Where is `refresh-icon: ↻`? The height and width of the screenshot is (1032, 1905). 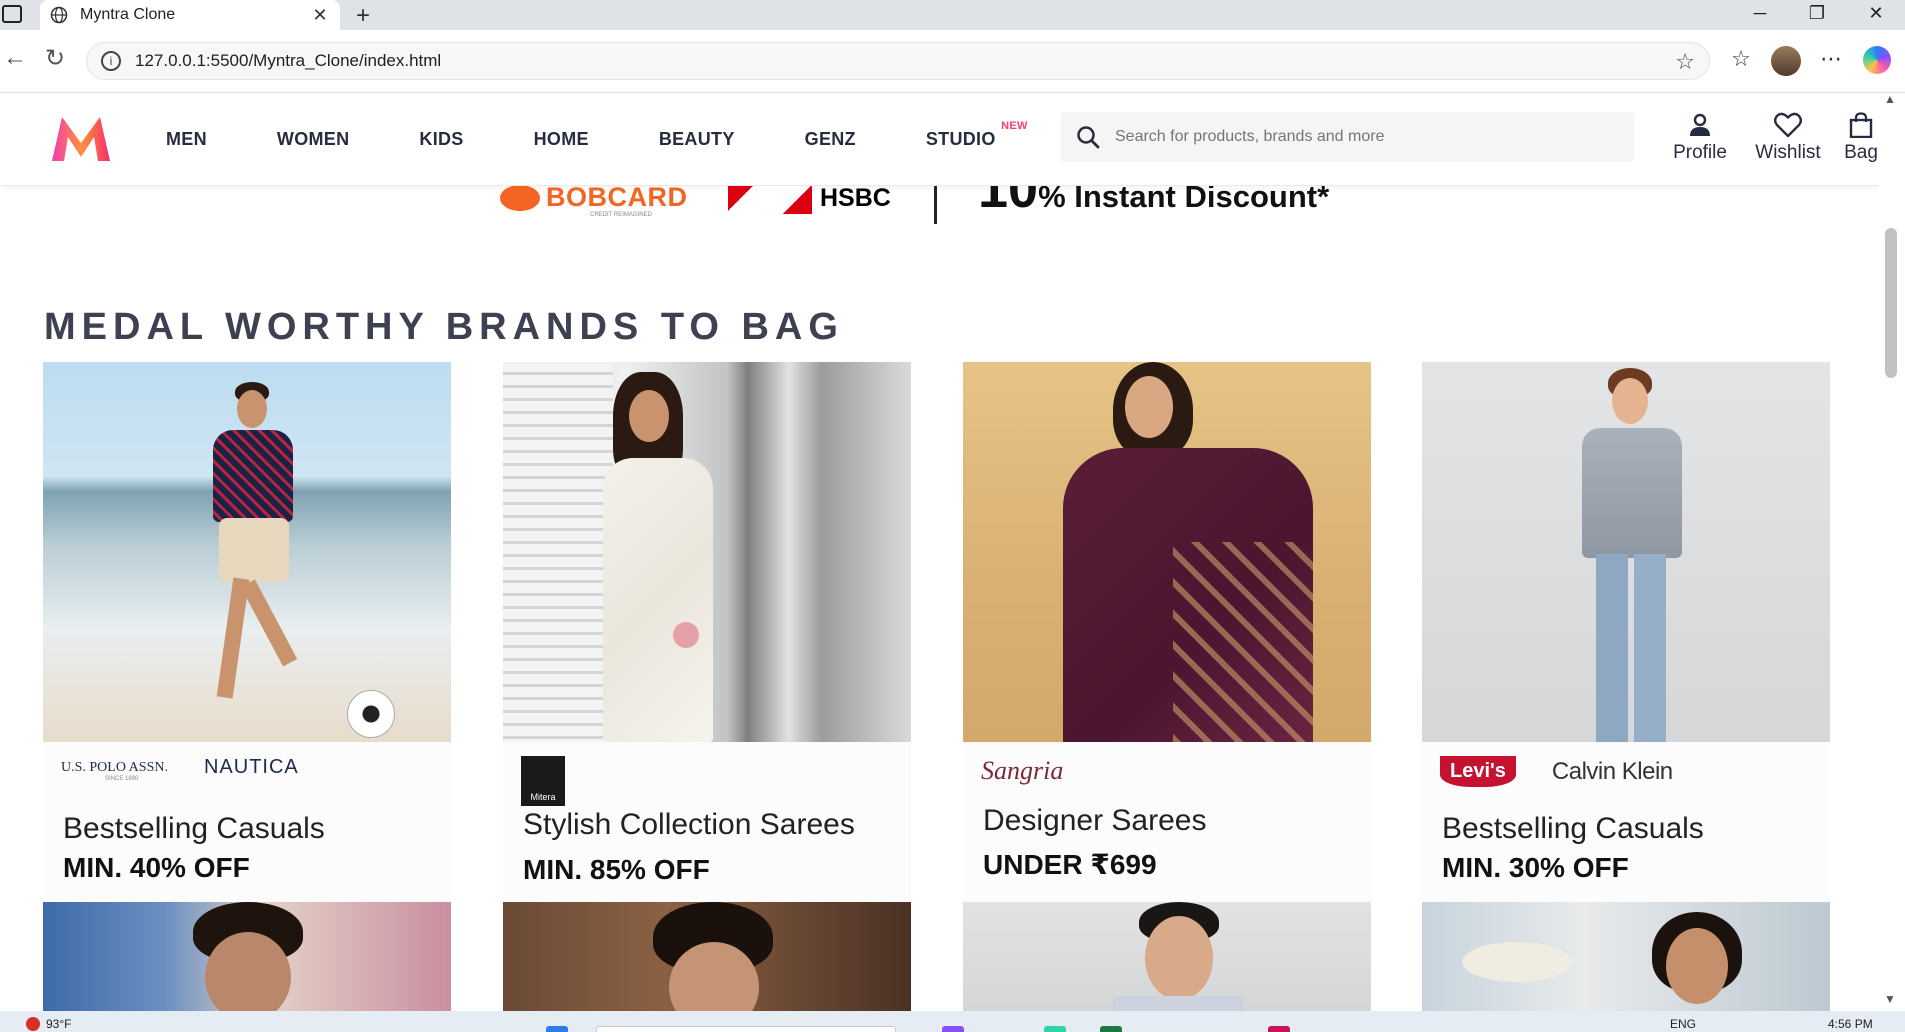
refresh-icon: ↻ is located at coordinates (55, 58).